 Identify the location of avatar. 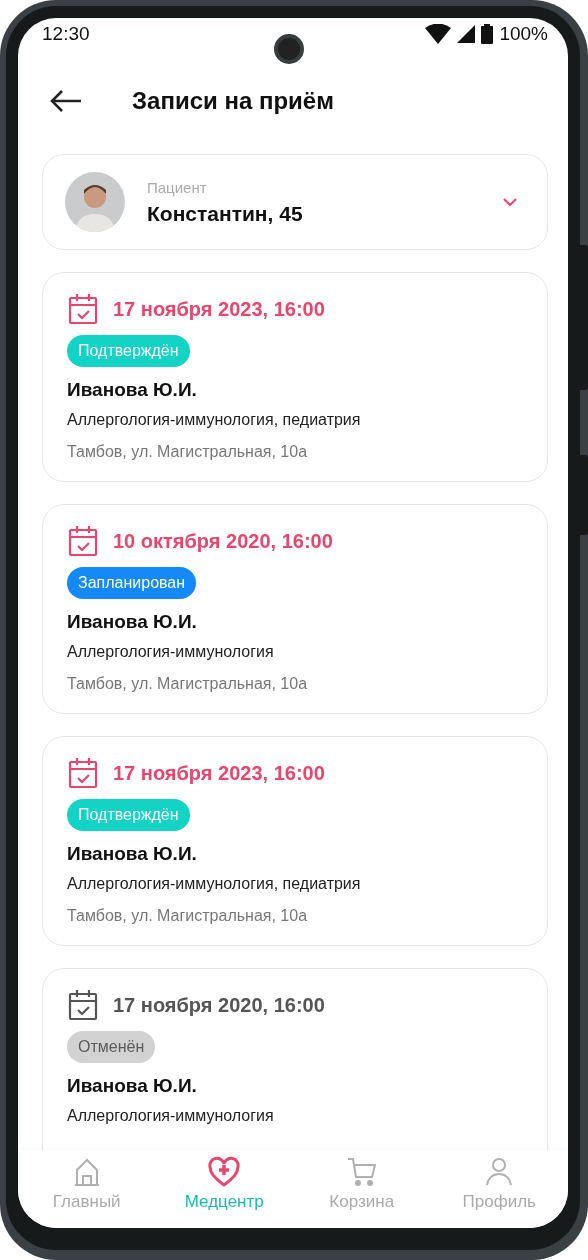
(95, 202).